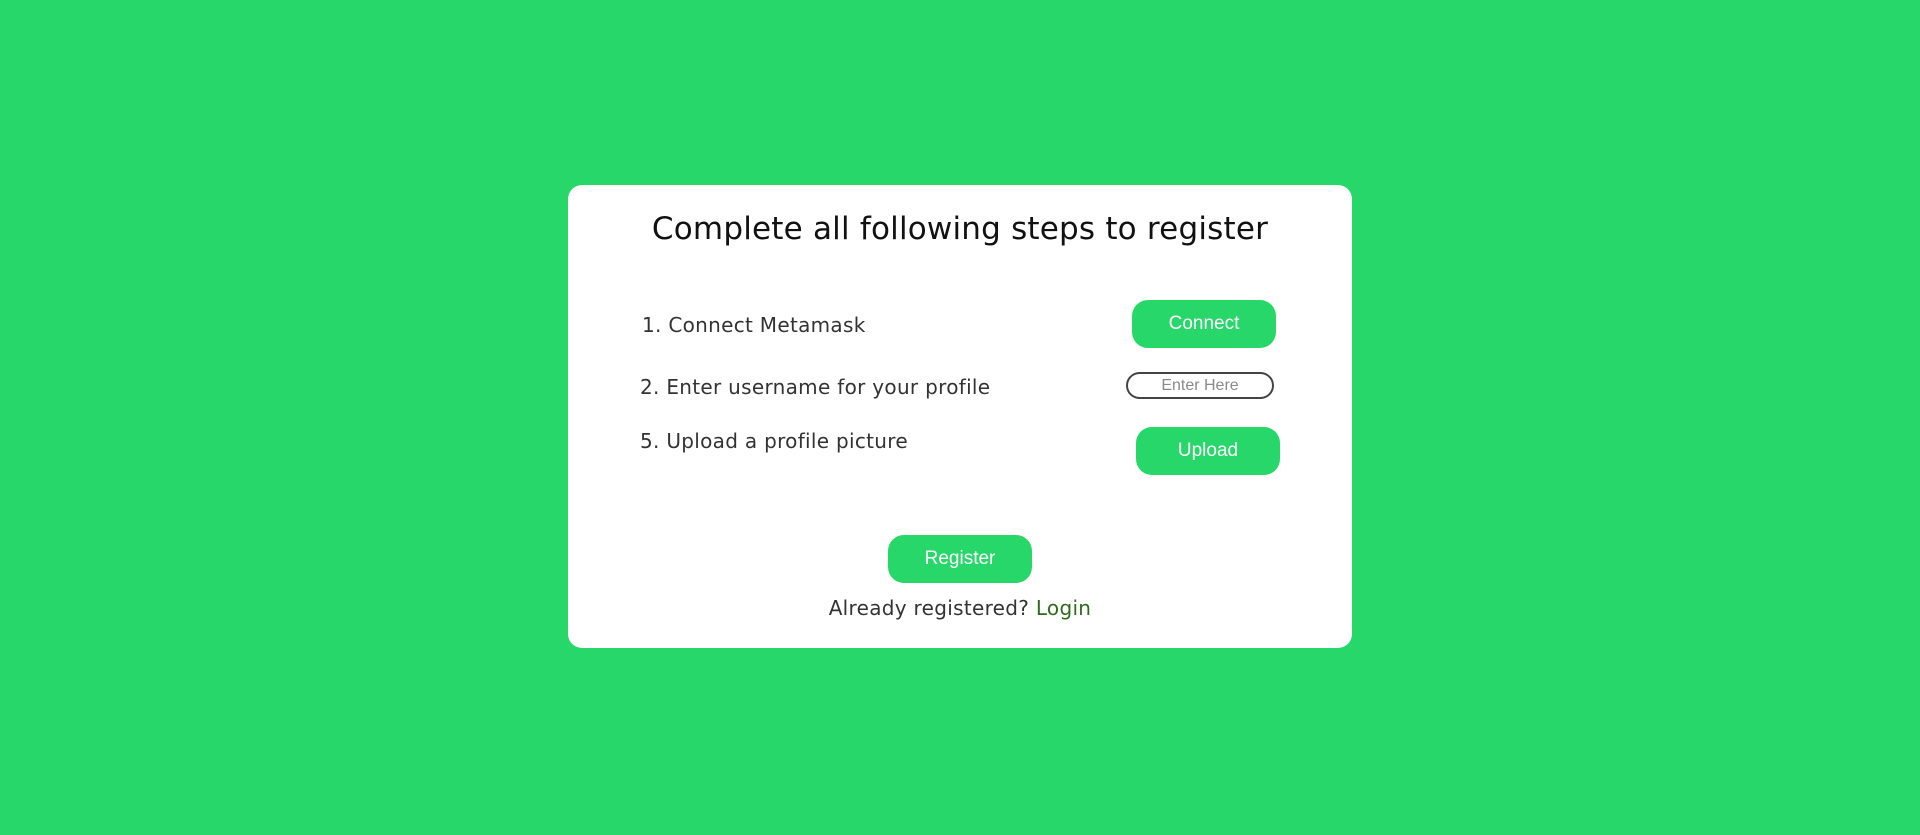 This screenshot has width=1920, height=835. Describe the element at coordinates (815, 387) in the screenshot. I see `step-username-label: 2. Enter username for your profile` at that location.